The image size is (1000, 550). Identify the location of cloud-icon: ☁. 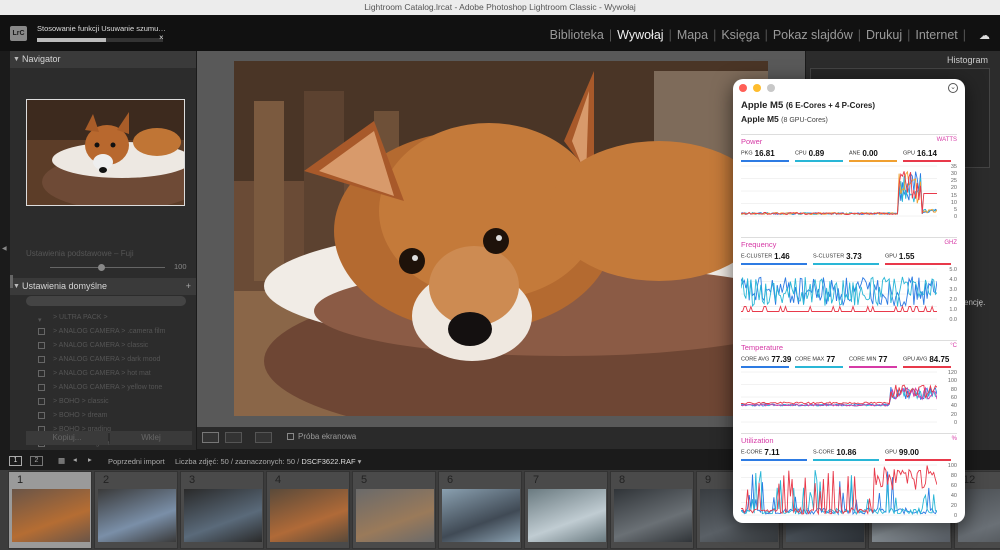
(984, 35).